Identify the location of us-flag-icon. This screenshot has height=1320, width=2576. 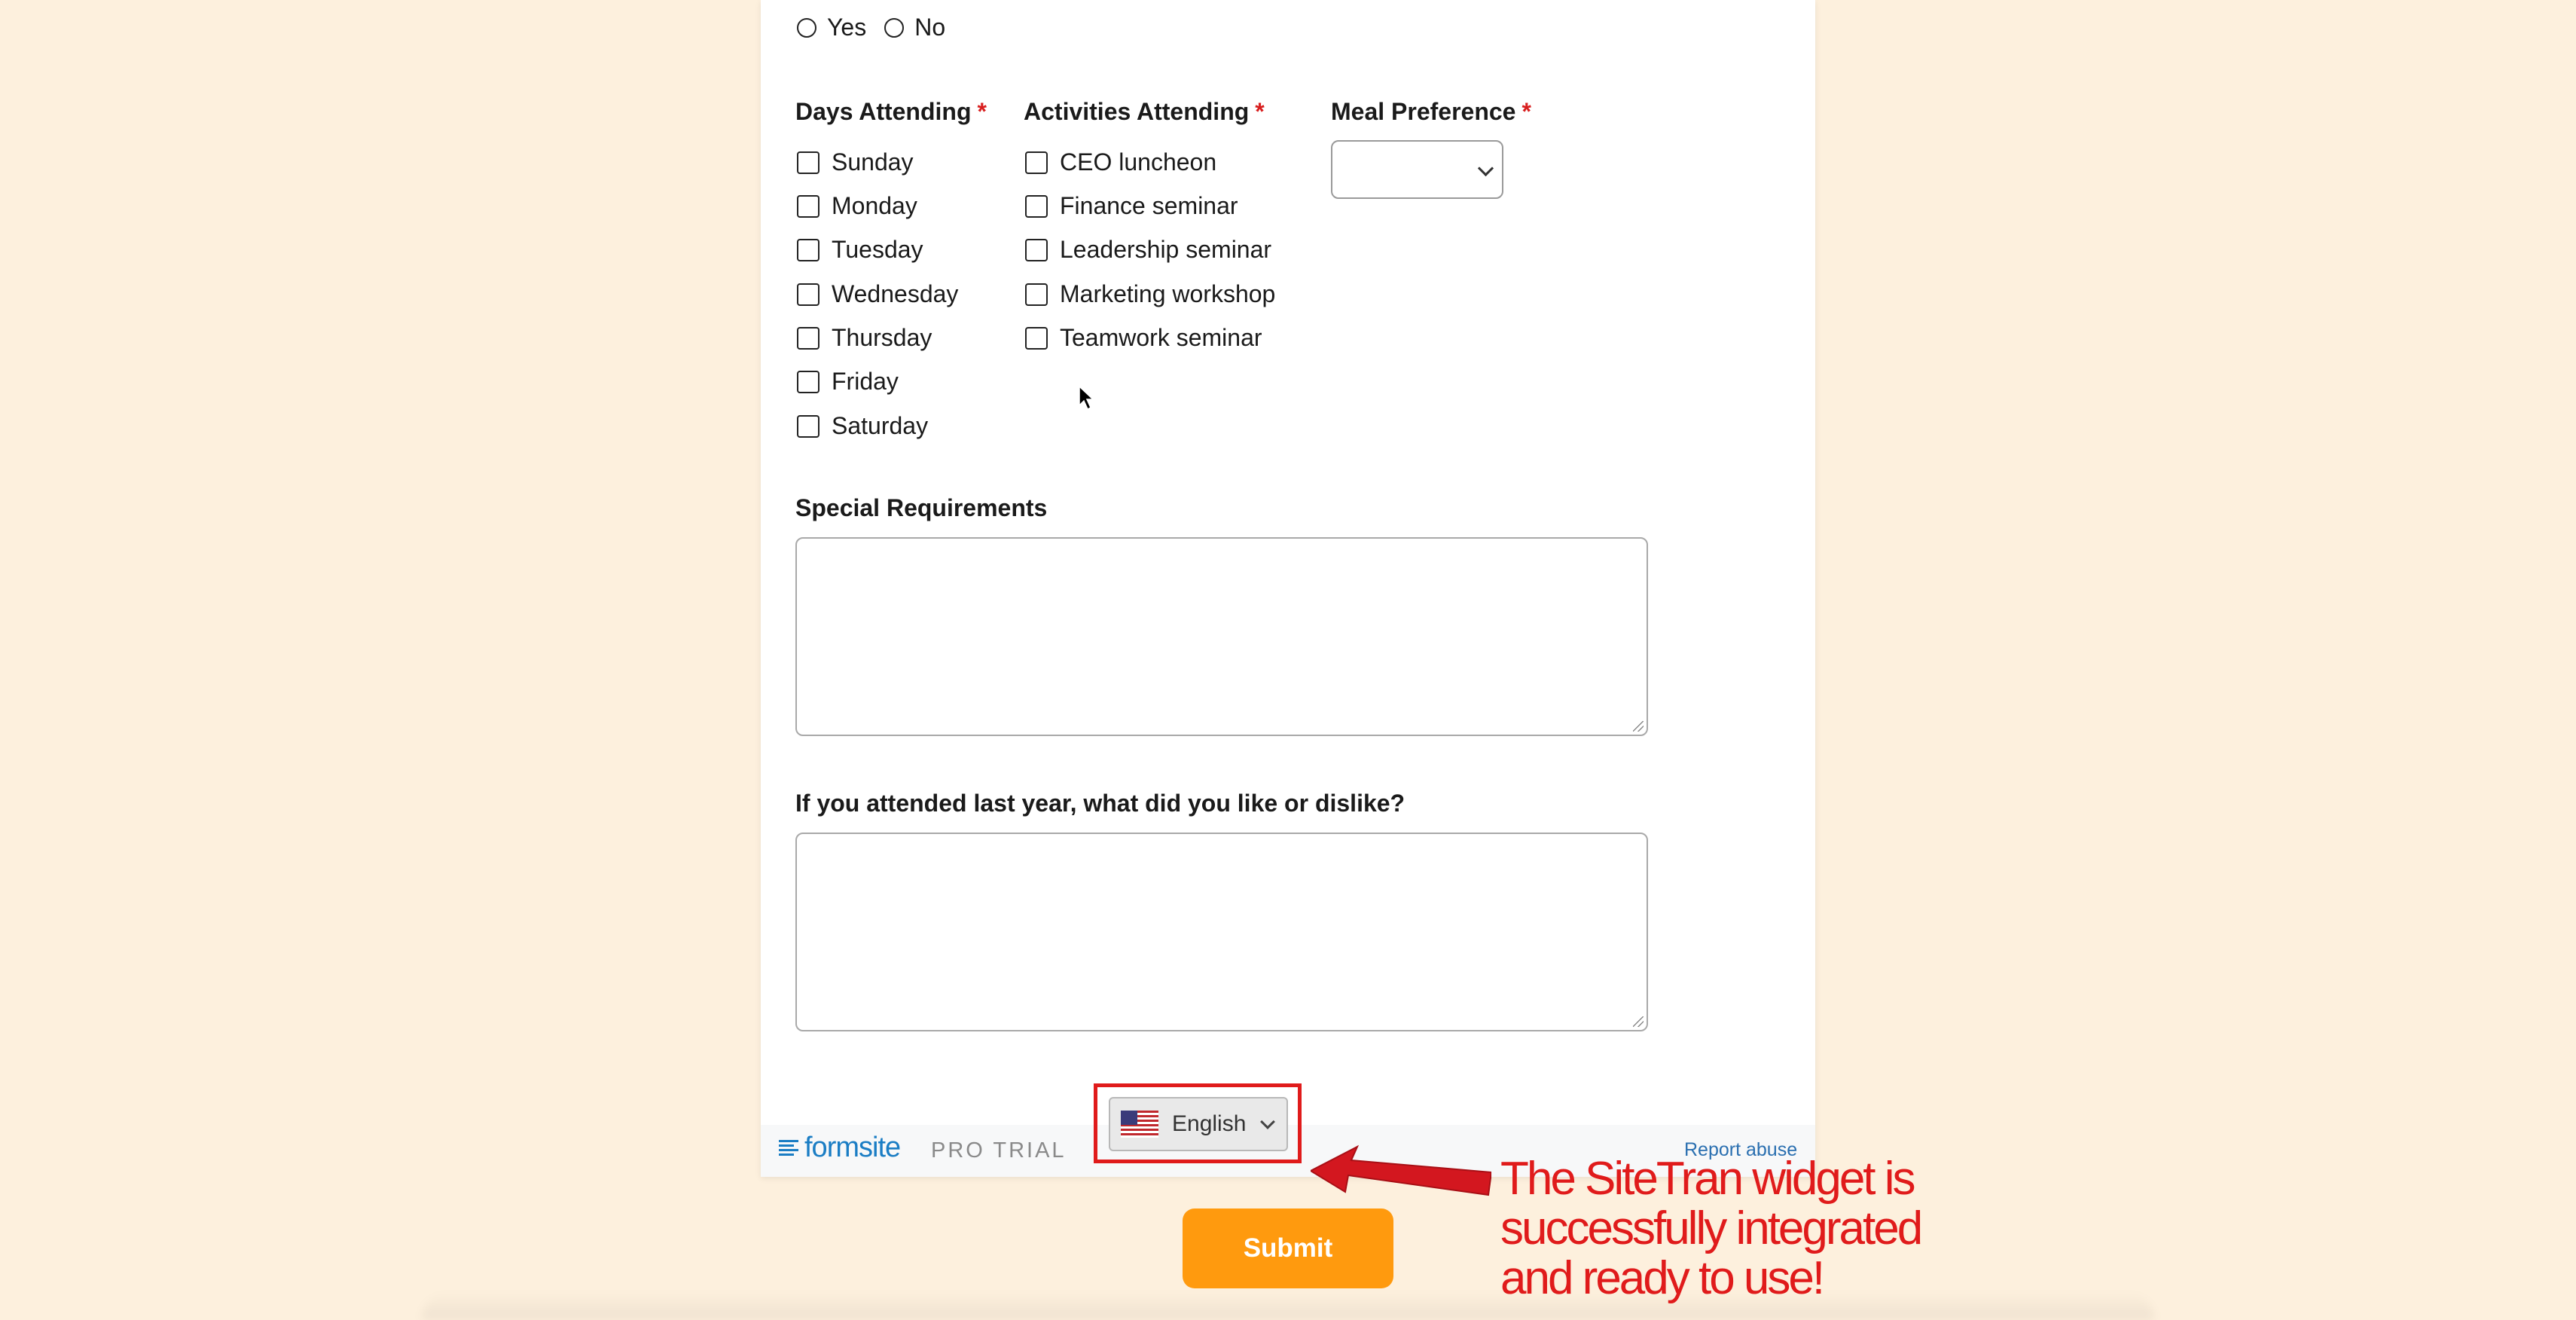
(1139, 1125).